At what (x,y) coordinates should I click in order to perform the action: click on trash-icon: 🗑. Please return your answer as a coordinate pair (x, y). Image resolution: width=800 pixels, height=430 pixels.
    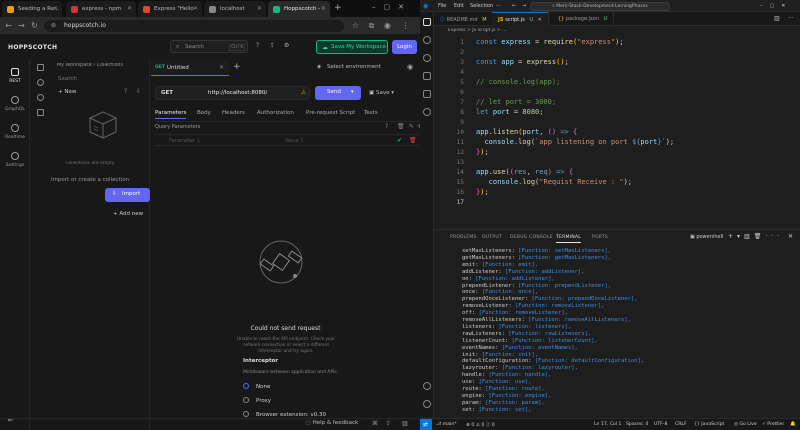
    Looking at the image, I should click on (413, 140).